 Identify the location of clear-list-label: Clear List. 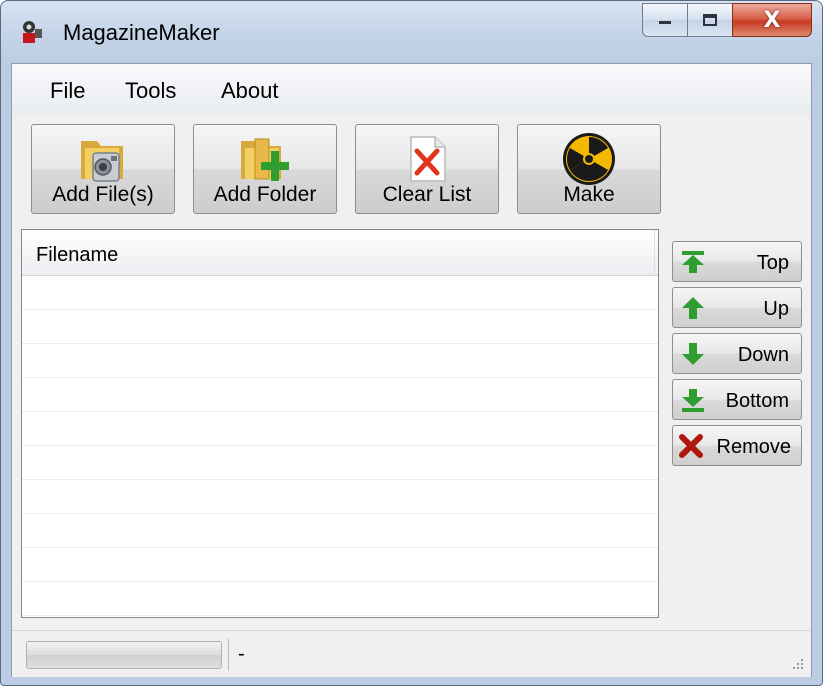
(427, 194).